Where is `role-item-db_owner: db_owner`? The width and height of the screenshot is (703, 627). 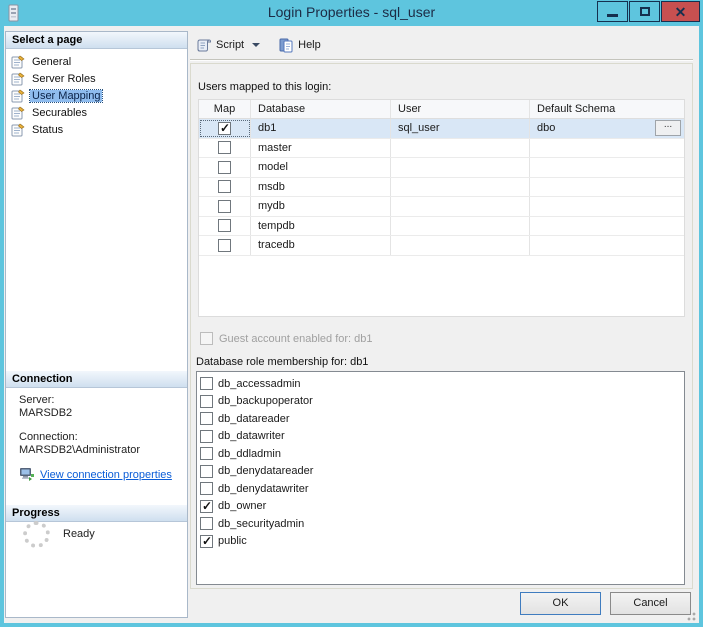 role-item-db_owner: db_owner is located at coordinates (442, 507).